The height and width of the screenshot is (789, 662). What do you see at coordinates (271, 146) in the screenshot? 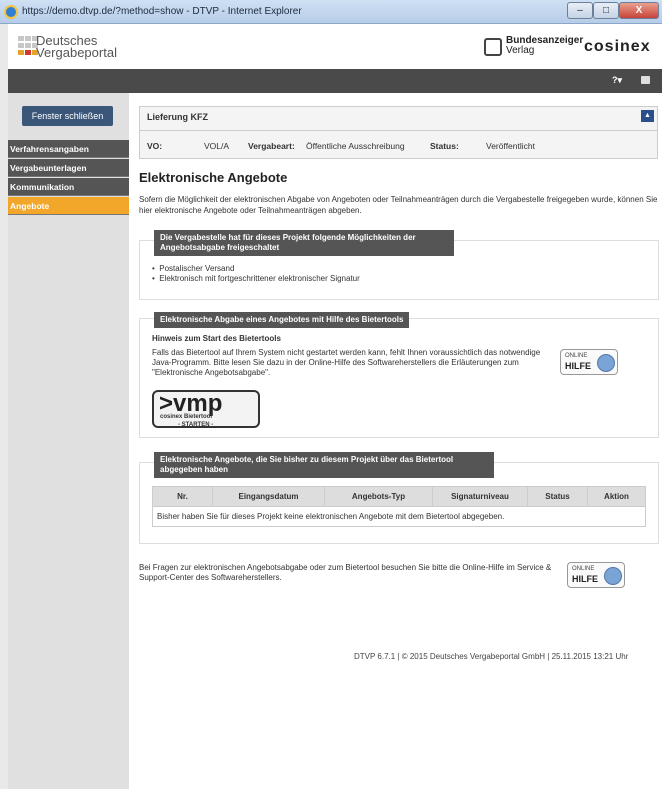
I see `vergabeart-label: Vergabeart:` at bounding box center [271, 146].